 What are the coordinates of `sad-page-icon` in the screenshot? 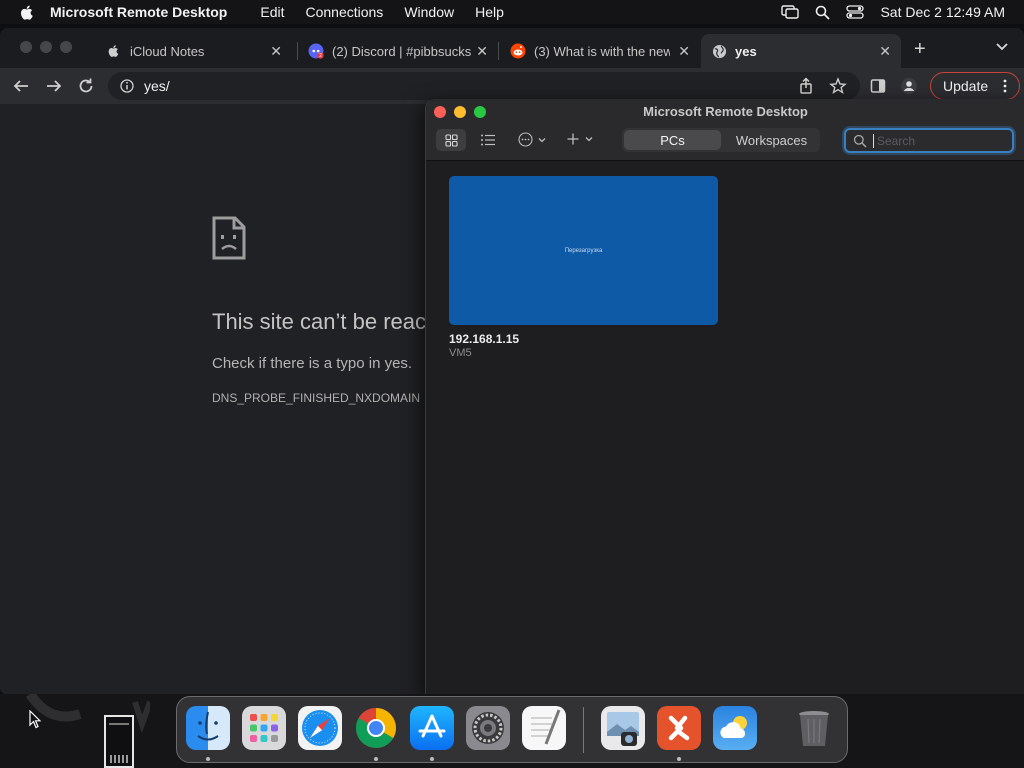 It's located at (229, 238).